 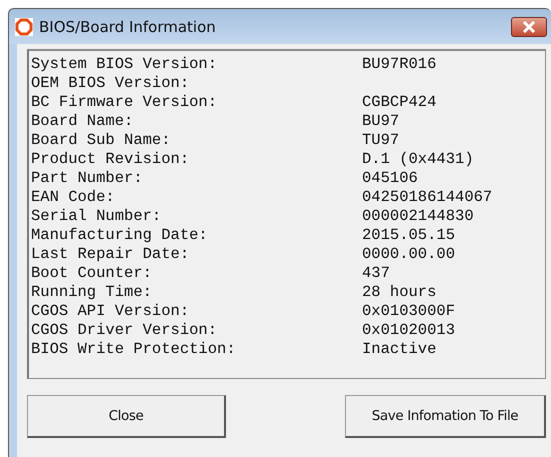 I want to click on info-label: Serial Number:, so click(x=96, y=216).